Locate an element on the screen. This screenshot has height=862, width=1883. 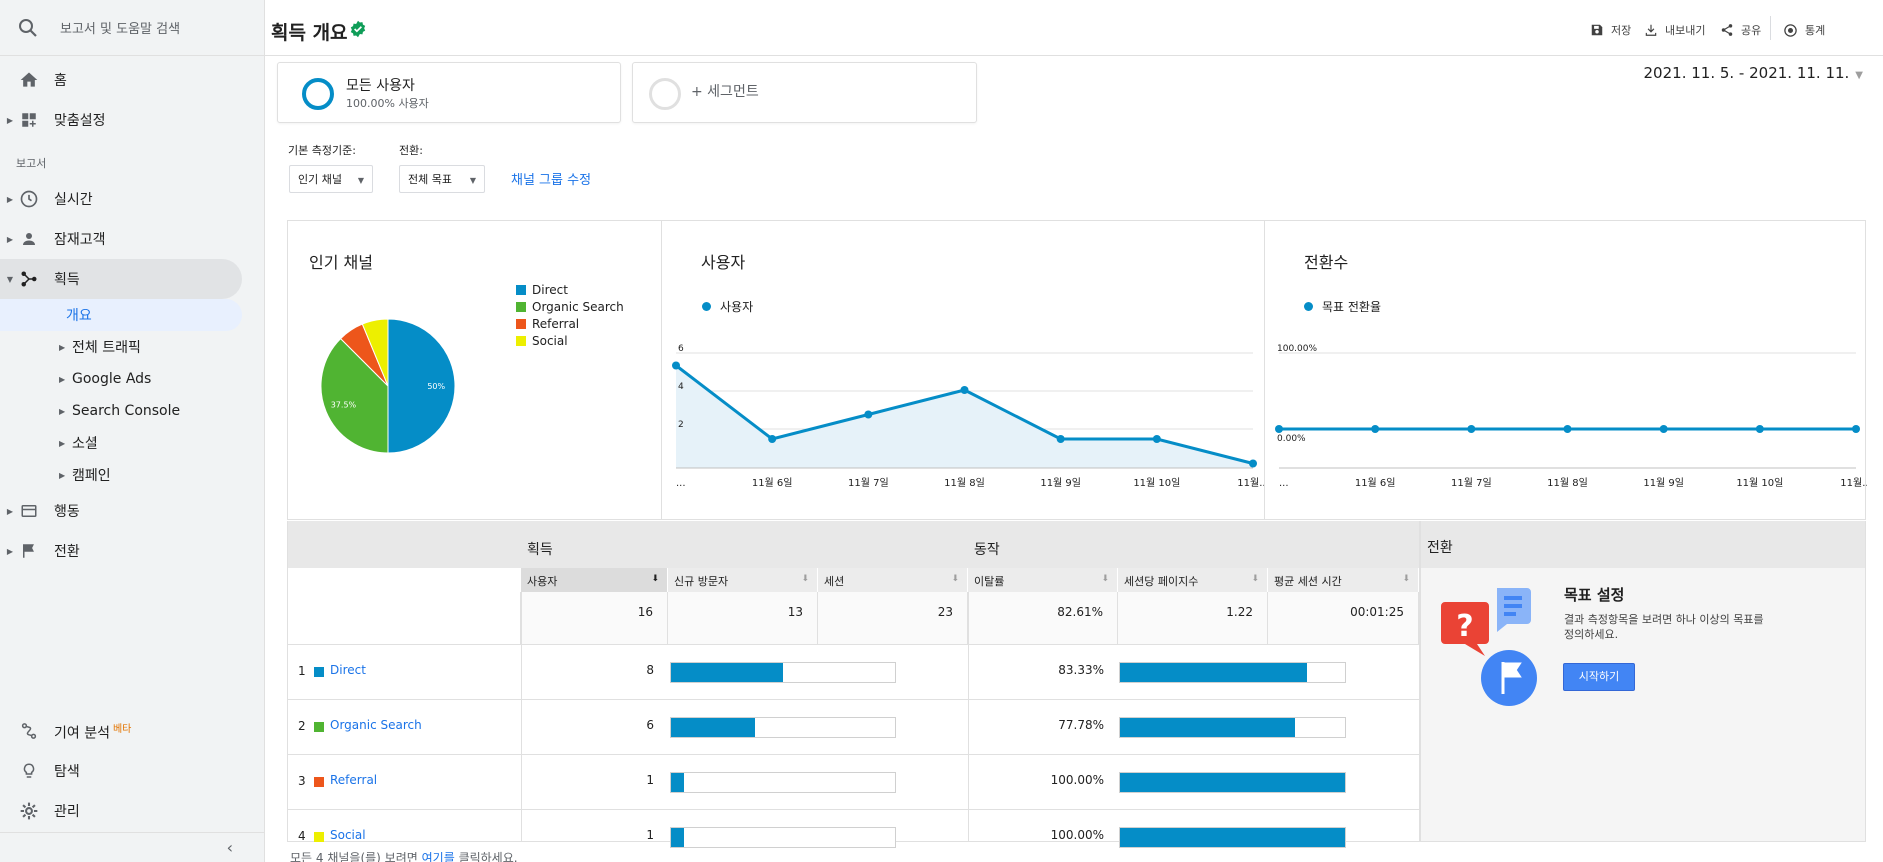
sub-google-ads: ▶ Google Ads is located at coordinates (121, 379).